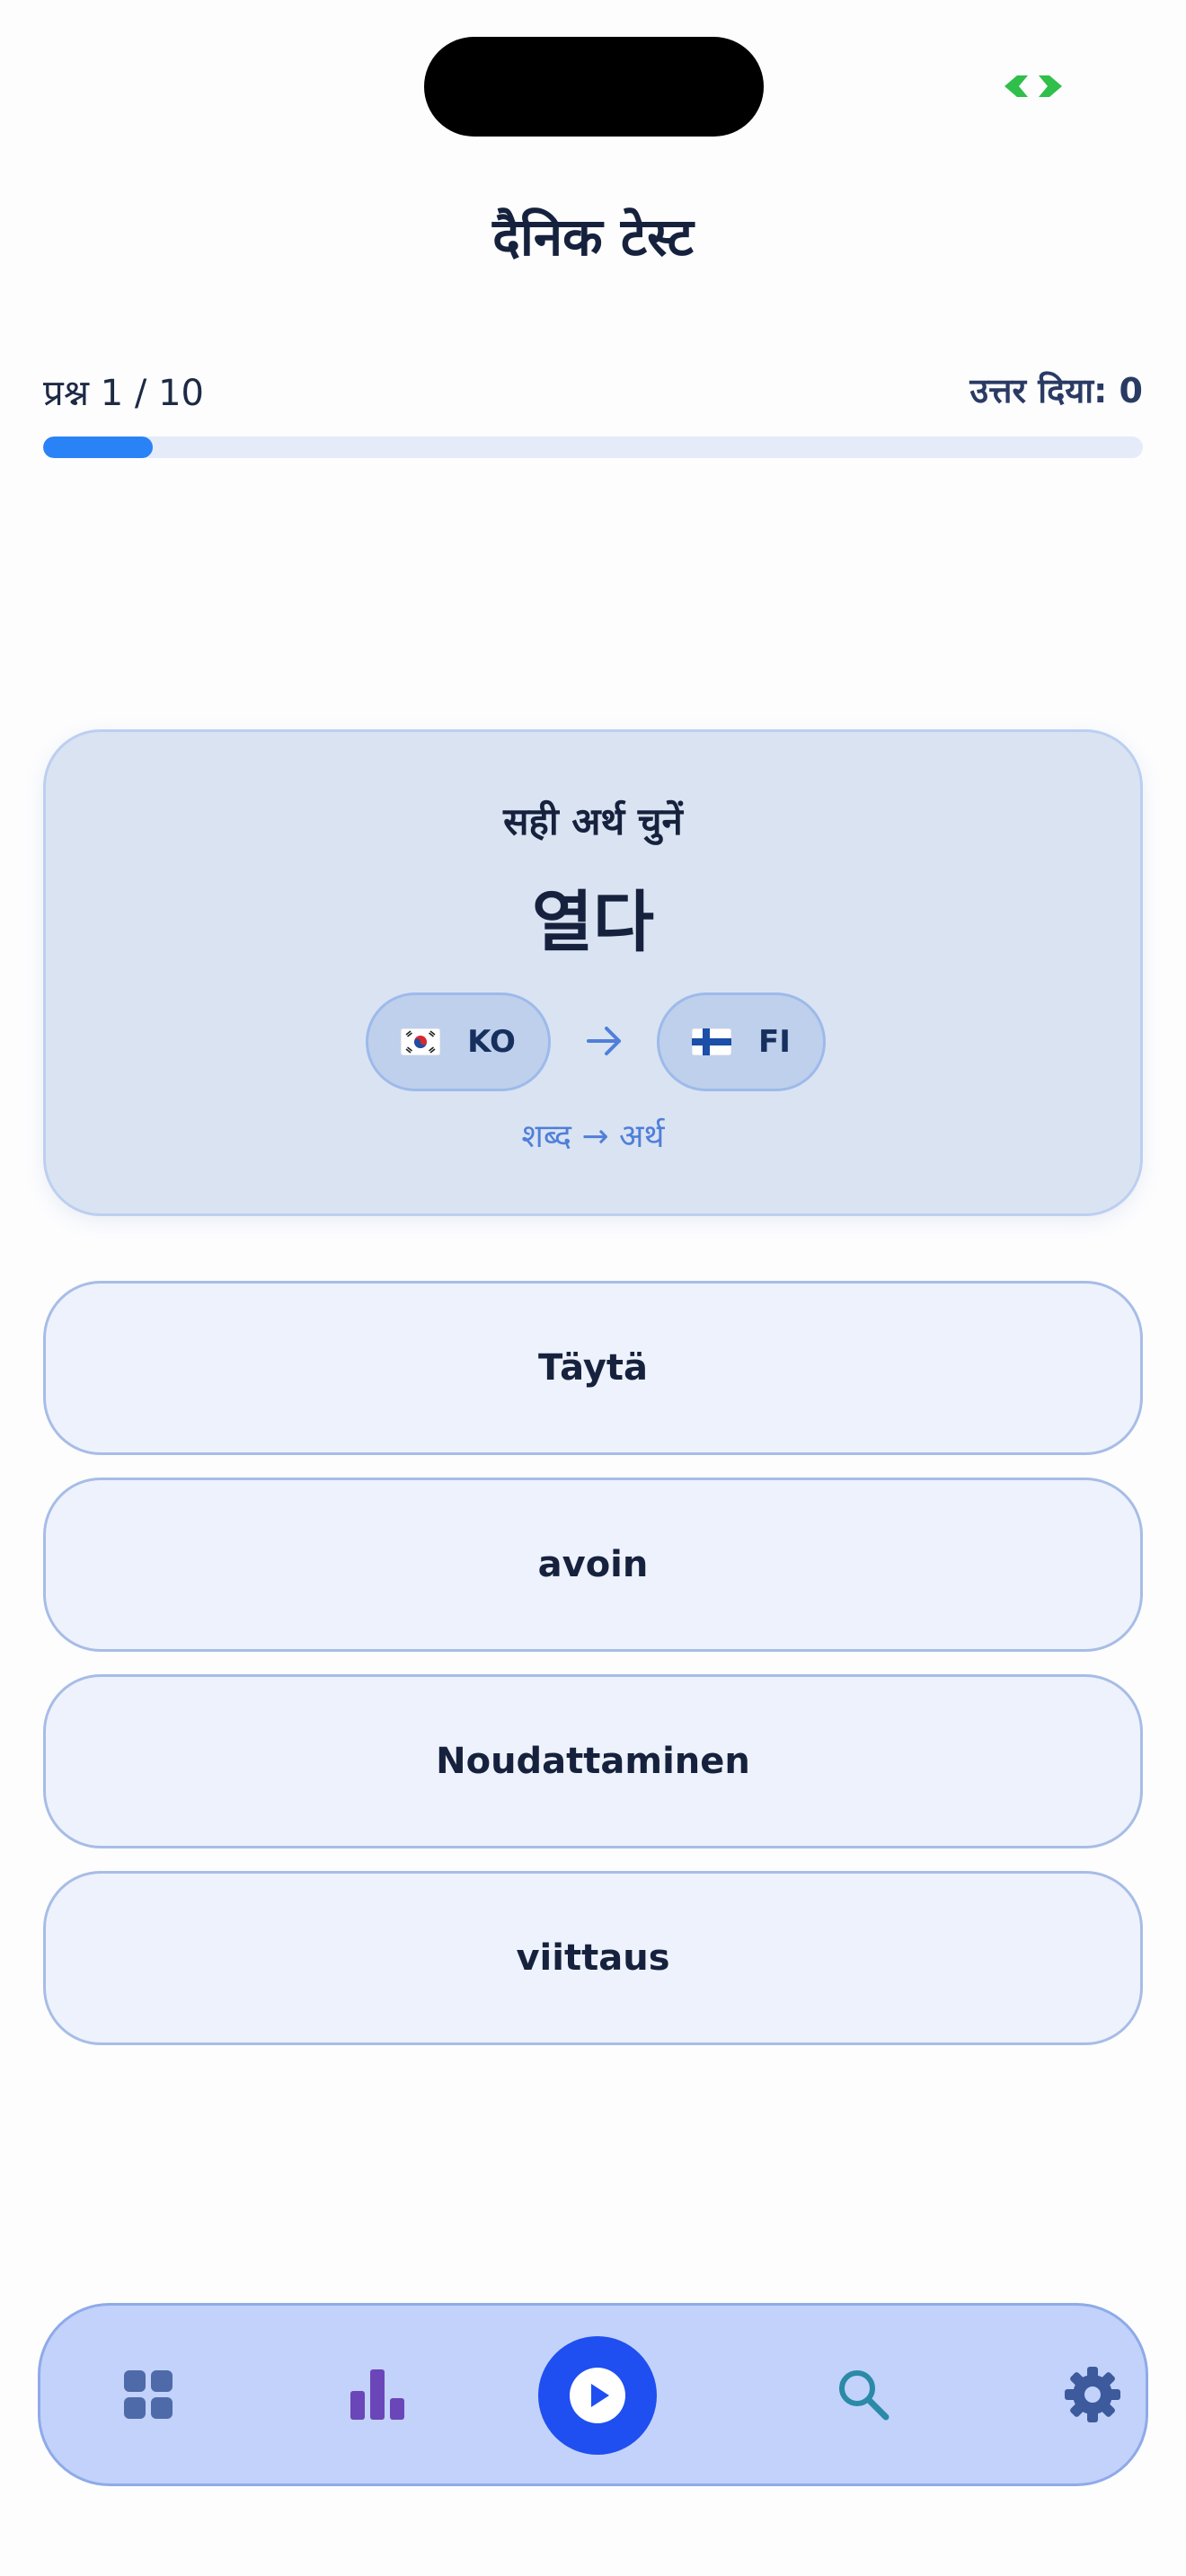  I want to click on question-word: 열다, so click(593, 922).